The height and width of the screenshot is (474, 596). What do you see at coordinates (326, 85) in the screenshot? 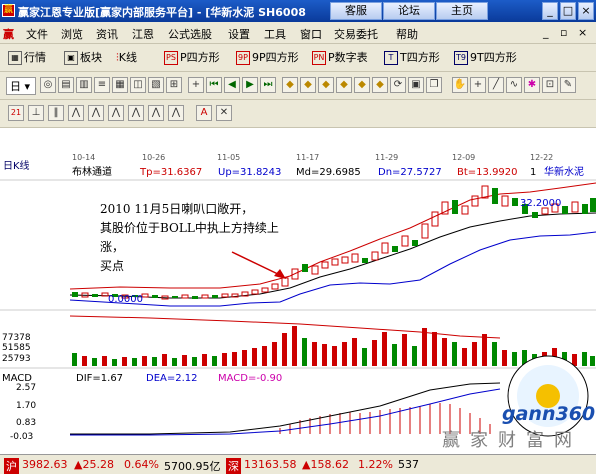
I see `left-arrow-icon: ◆` at bounding box center [326, 85].